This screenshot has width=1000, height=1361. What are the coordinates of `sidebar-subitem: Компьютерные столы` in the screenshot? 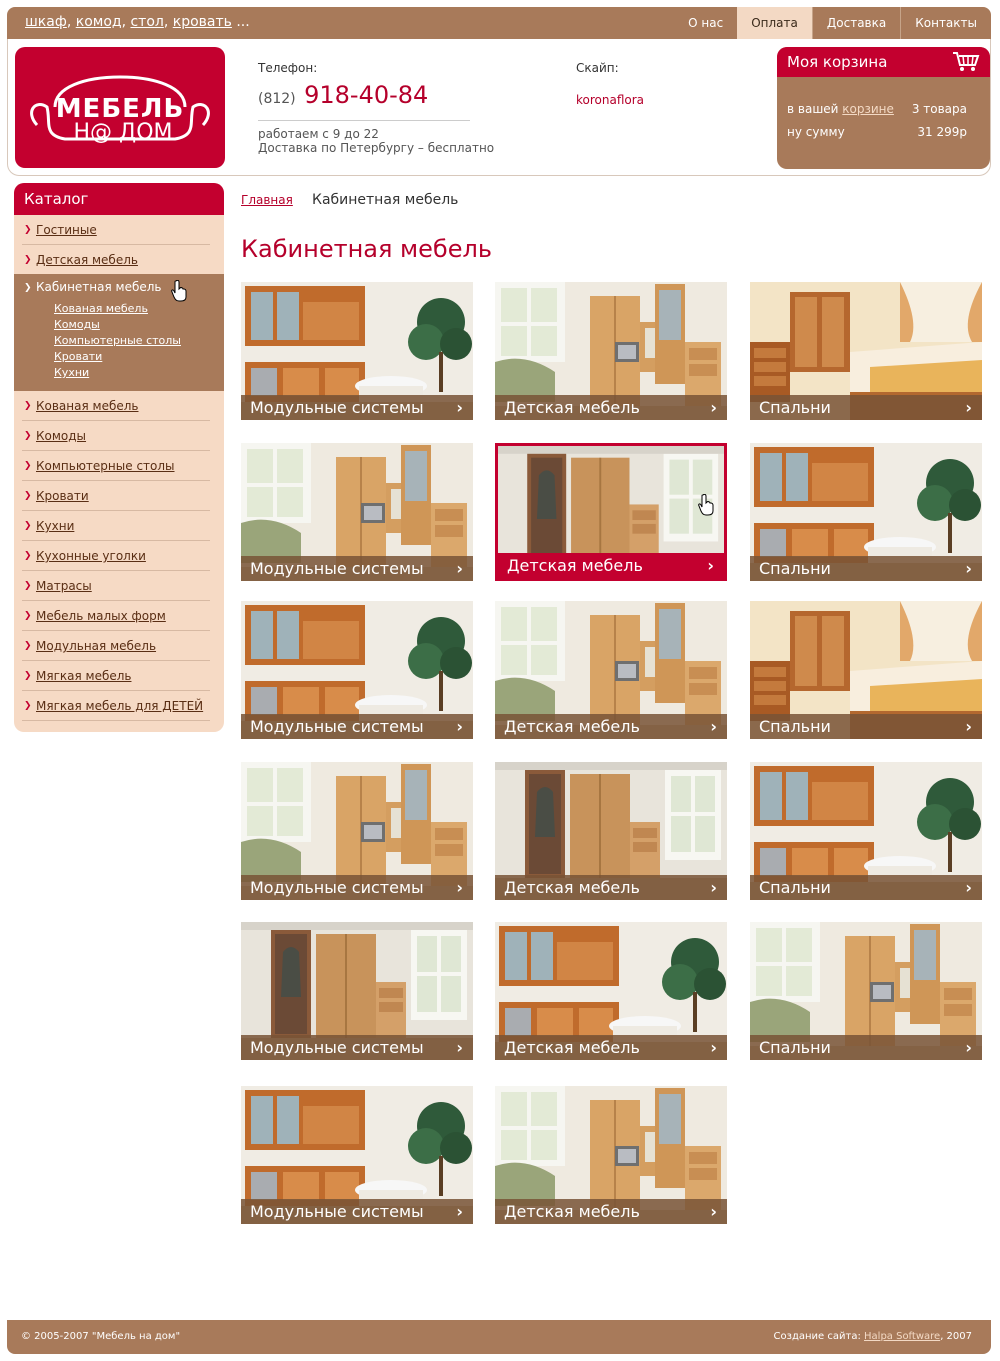 It's located at (117, 340).